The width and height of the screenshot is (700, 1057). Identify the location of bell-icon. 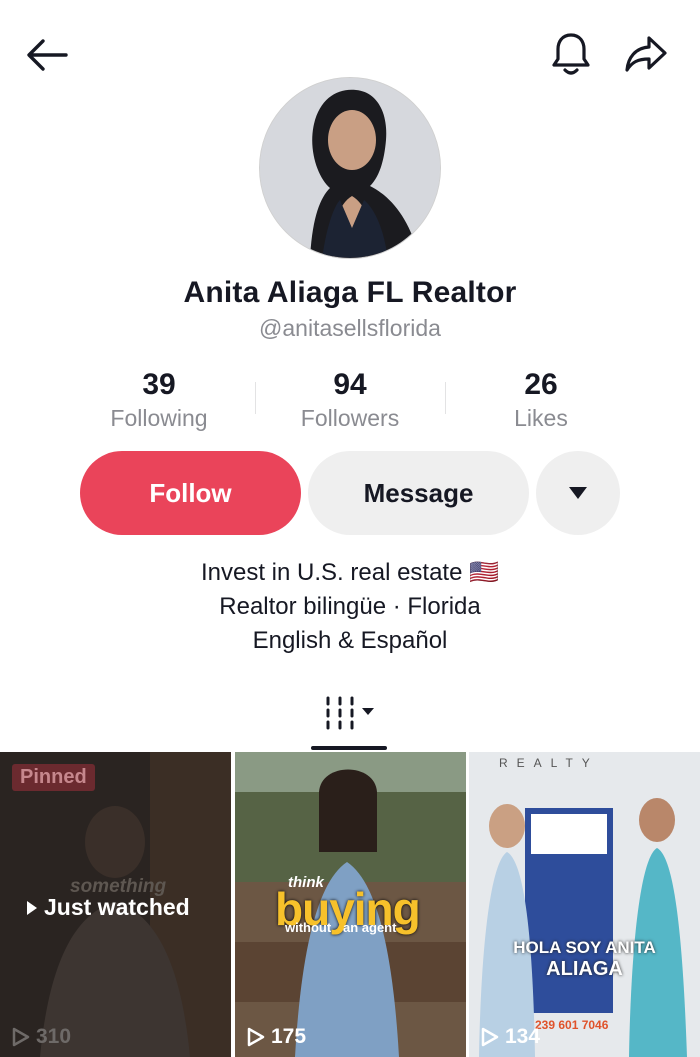
(571, 54).